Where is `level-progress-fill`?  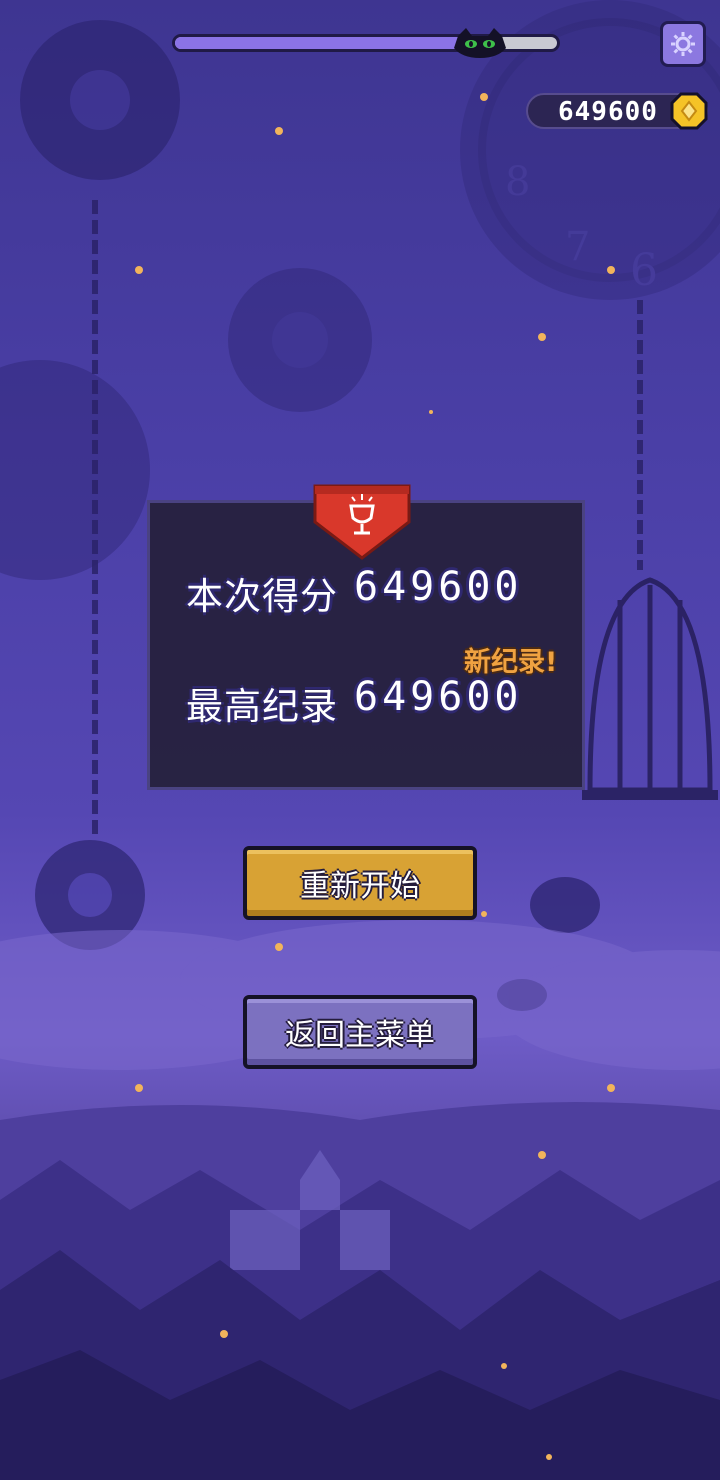 level-progress-fill is located at coordinates (316, 43).